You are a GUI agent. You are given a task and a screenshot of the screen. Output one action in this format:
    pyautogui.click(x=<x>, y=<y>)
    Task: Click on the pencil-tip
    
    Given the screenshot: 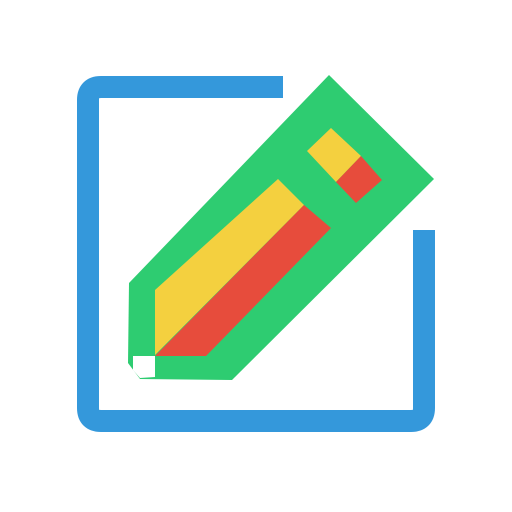 What is the action you would take?
    pyautogui.click(x=144, y=367)
    